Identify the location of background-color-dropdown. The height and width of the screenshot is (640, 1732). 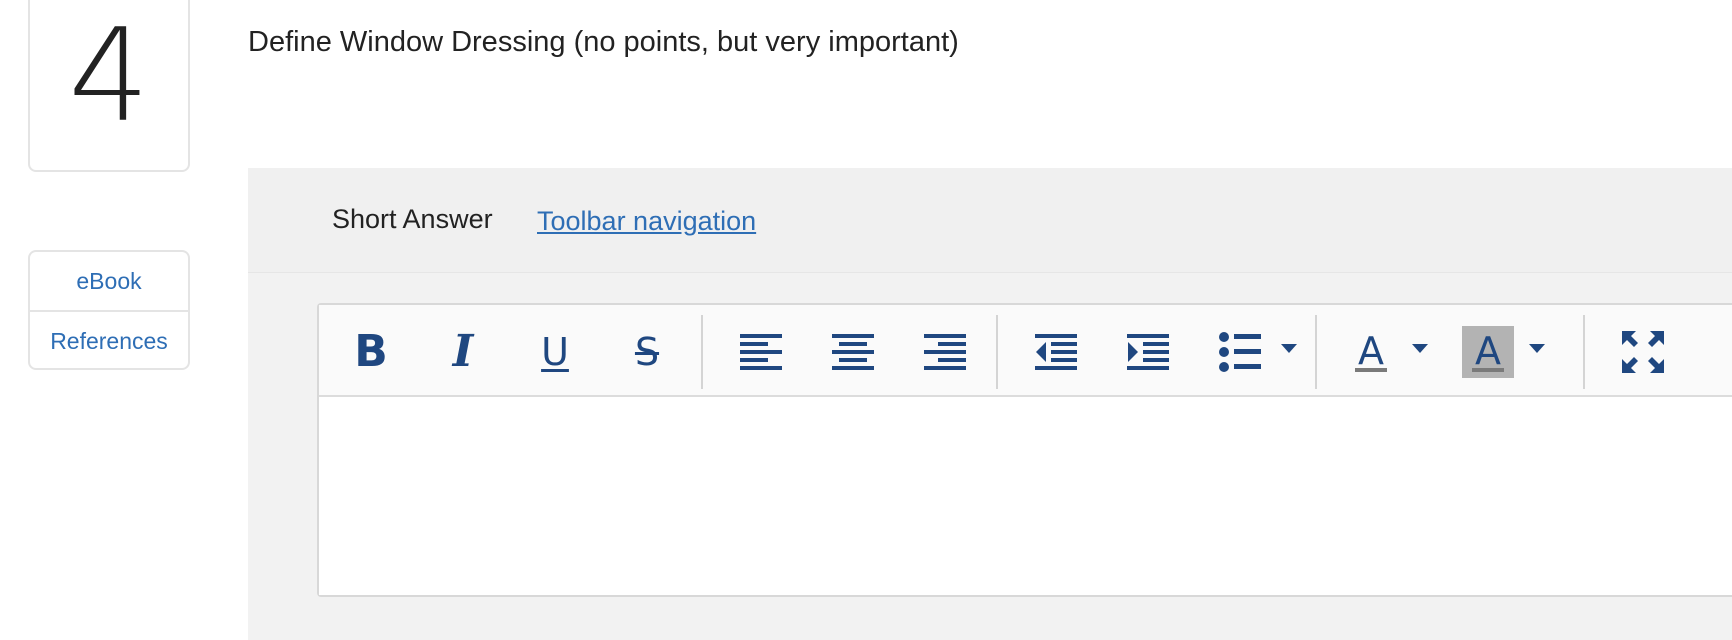
(1537, 349).